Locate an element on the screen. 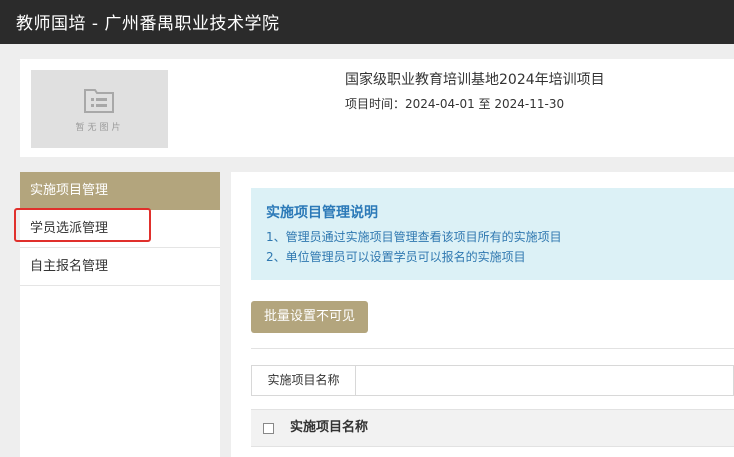 The image size is (734, 457). project-image-placeholder: 暂无图片 is located at coordinates (99, 109).